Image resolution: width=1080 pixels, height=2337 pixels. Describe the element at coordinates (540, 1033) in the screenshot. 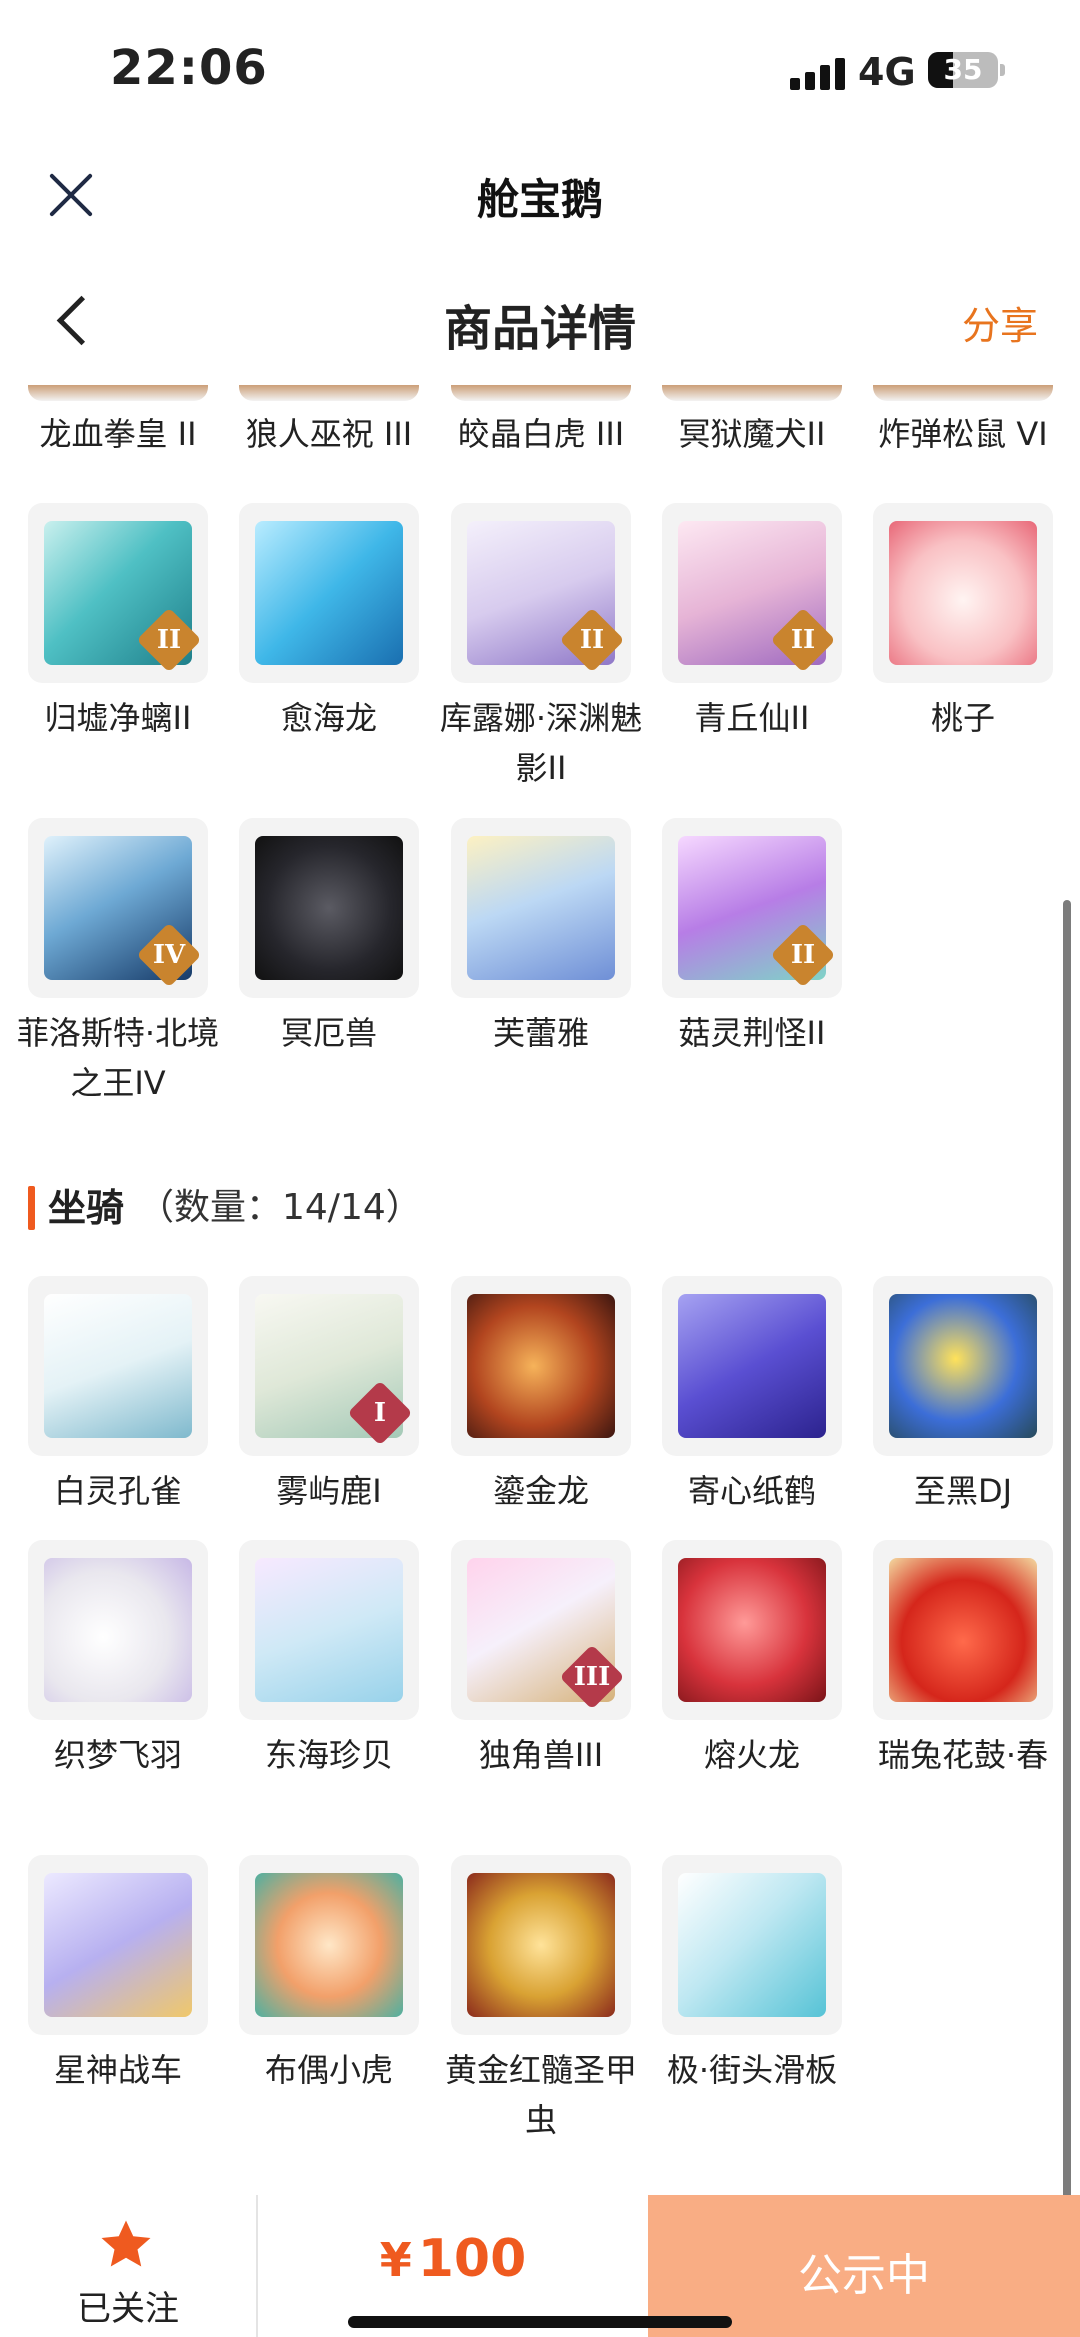

I see `item-name: 芙蕾雅` at that location.